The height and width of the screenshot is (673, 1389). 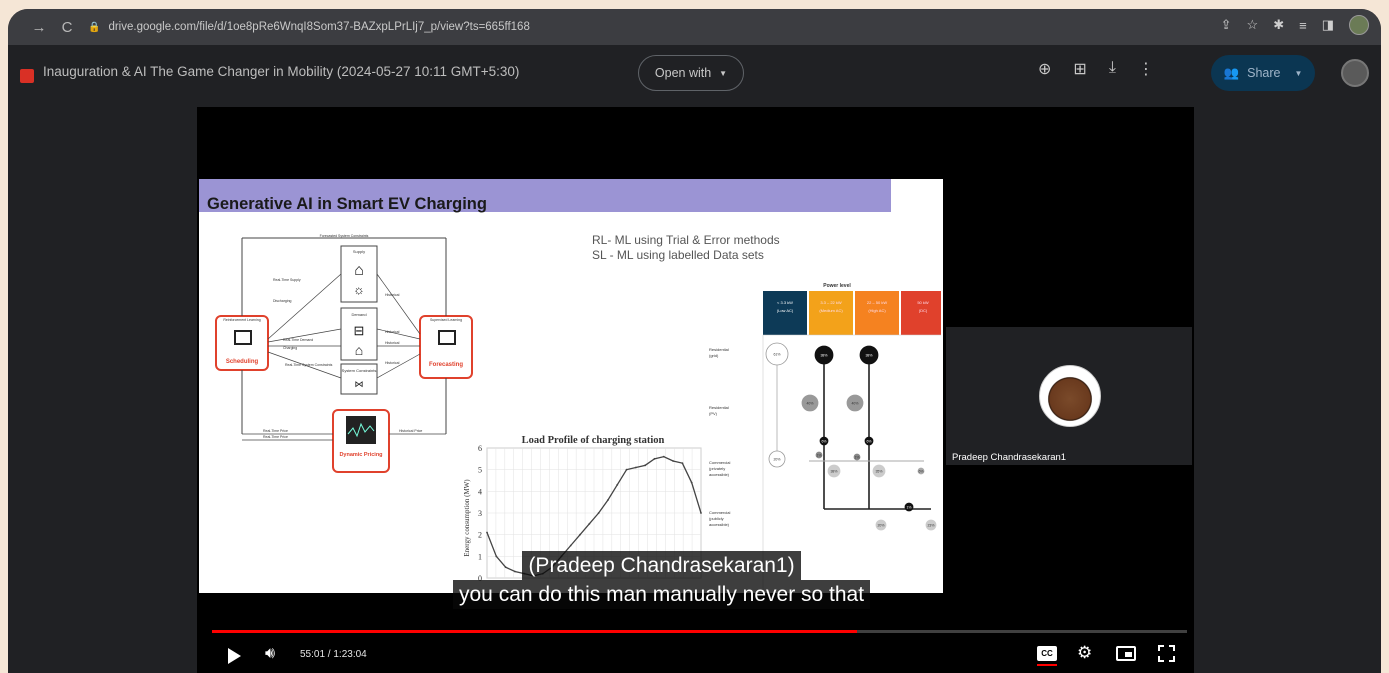 What do you see at coordinates (717, 468) in the screenshot?
I see `row-label: (privately` at bounding box center [717, 468].